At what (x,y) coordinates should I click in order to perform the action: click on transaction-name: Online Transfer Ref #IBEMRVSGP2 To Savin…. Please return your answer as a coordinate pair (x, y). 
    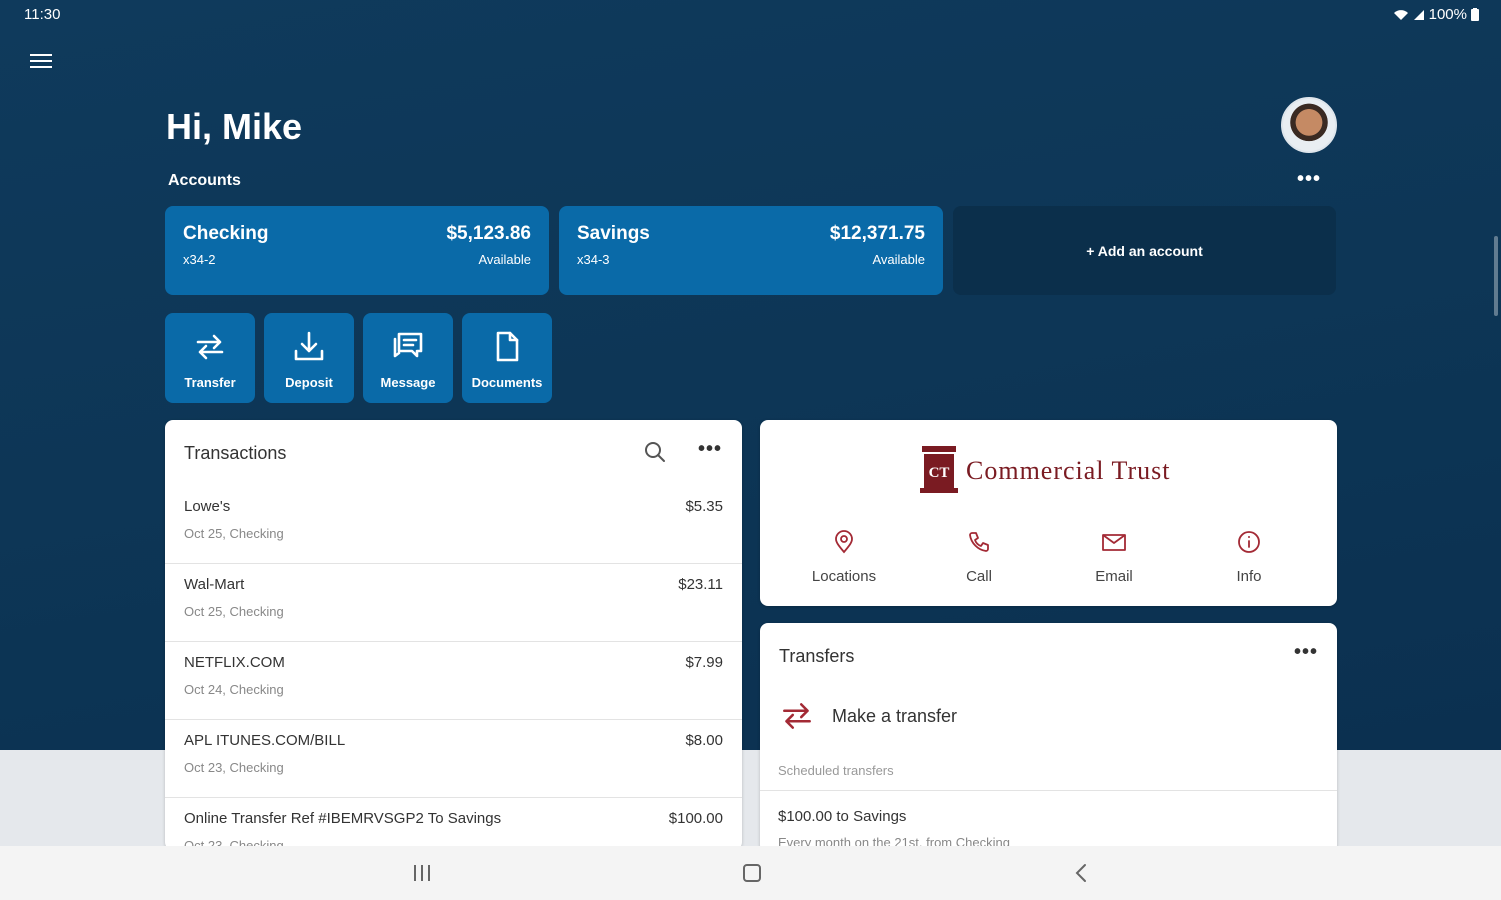
    Looking at the image, I should click on (343, 818).